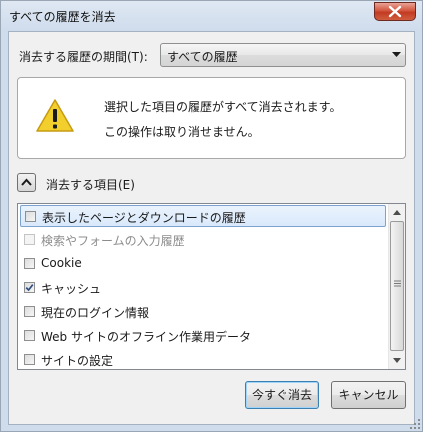  I want to click on list-item-site-settings: サイトの設定, so click(203, 359).